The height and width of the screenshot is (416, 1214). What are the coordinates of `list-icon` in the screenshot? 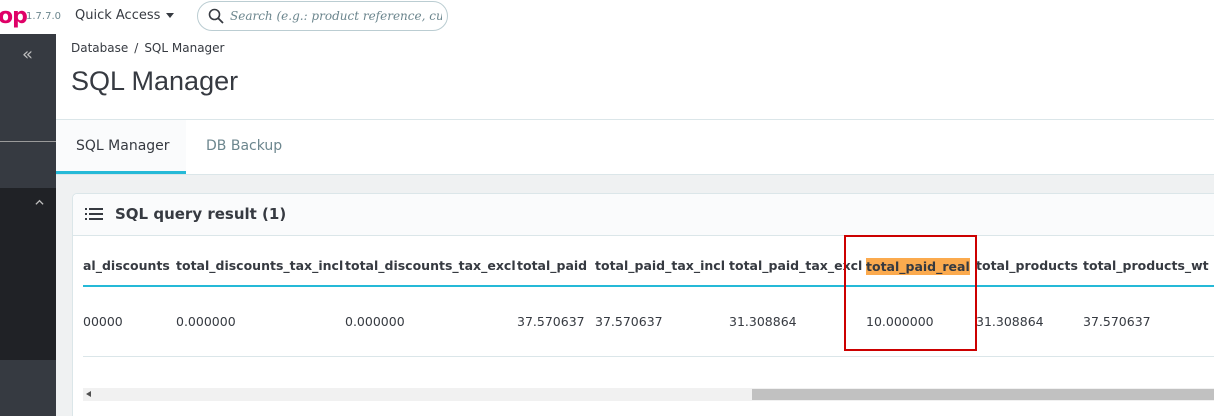 It's located at (94, 214).